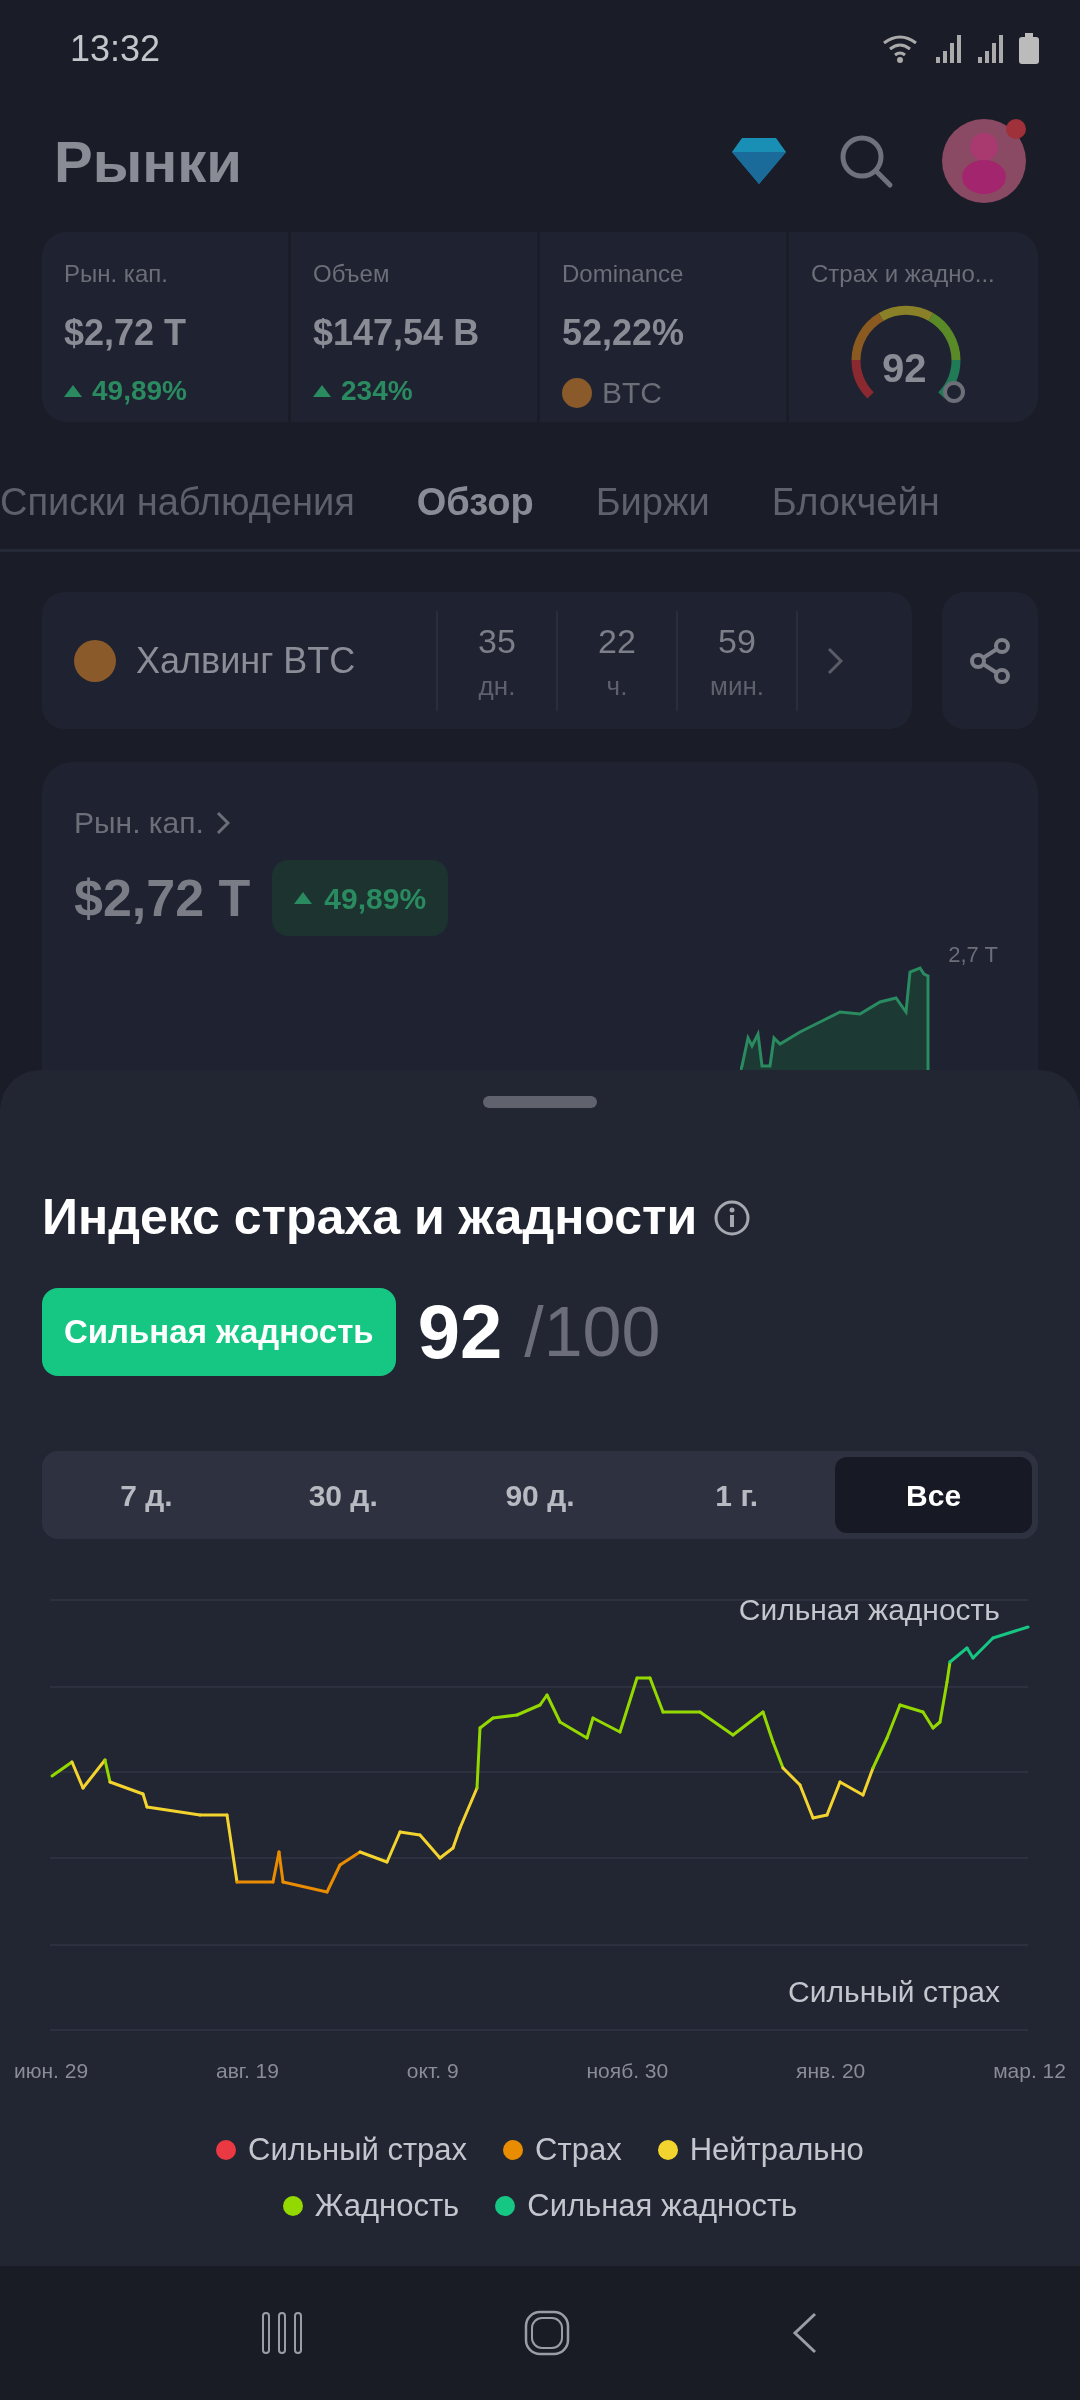 The height and width of the screenshot is (2400, 1080). What do you see at coordinates (352, 274) in the screenshot?
I see `stat-label: Объем` at bounding box center [352, 274].